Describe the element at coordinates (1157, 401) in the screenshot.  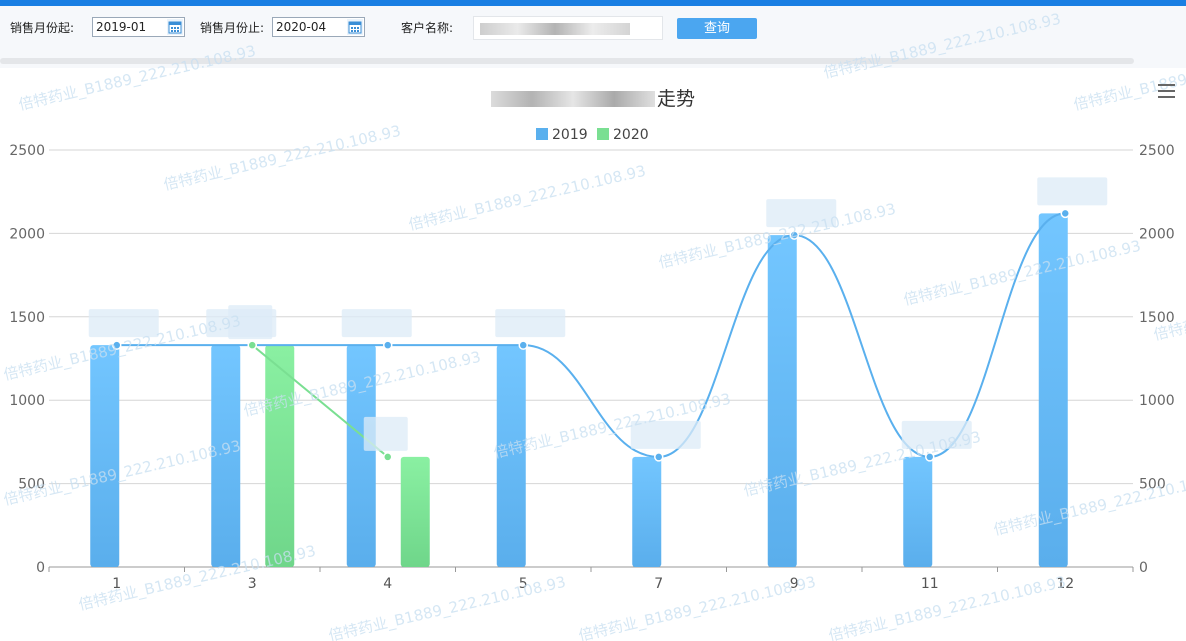
I see `y-tick-label-right: 1000` at that location.